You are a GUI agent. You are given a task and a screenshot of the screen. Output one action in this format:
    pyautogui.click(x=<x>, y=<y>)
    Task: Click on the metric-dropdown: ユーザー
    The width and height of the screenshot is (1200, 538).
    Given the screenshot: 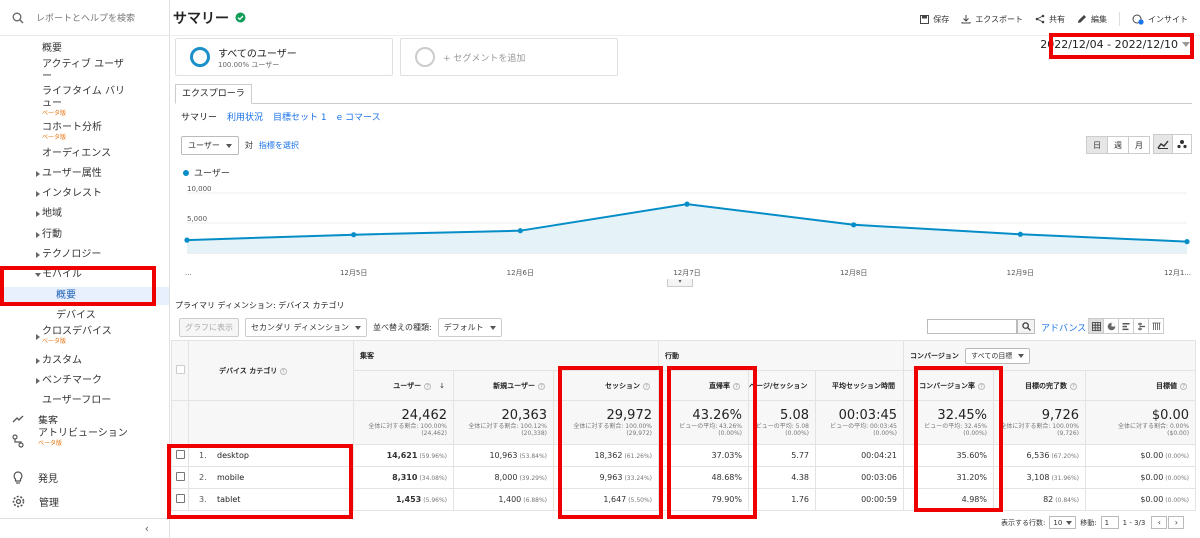 What is the action you would take?
    pyautogui.click(x=210, y=145)
    